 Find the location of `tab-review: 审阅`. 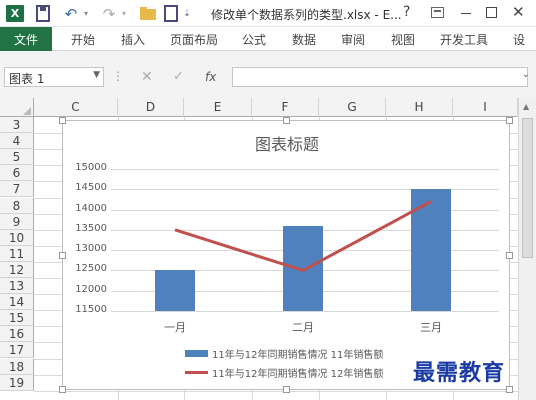

tab-review: 审阅 is located at coordinates (353, 39).